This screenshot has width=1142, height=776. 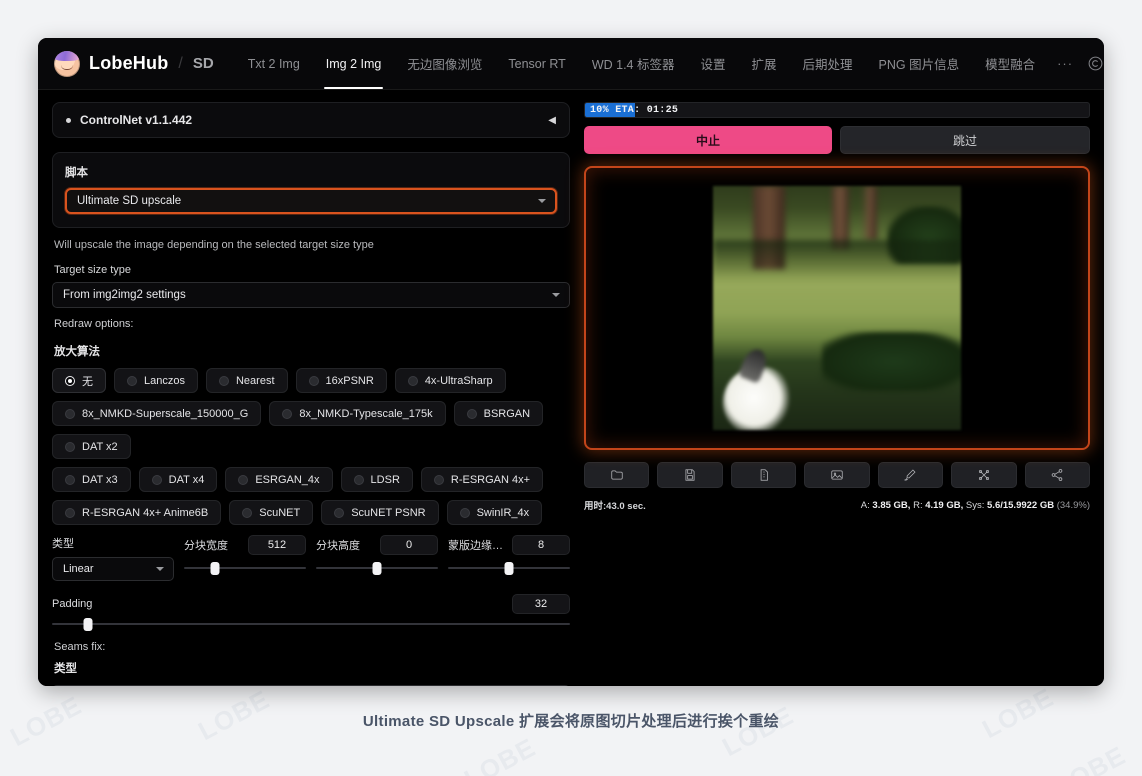 What do you see at coordinates (1010, 63) in the screenshot?
I see `tab-checkpoint-merger: 模型融合` at bounding box center [1010, 63].